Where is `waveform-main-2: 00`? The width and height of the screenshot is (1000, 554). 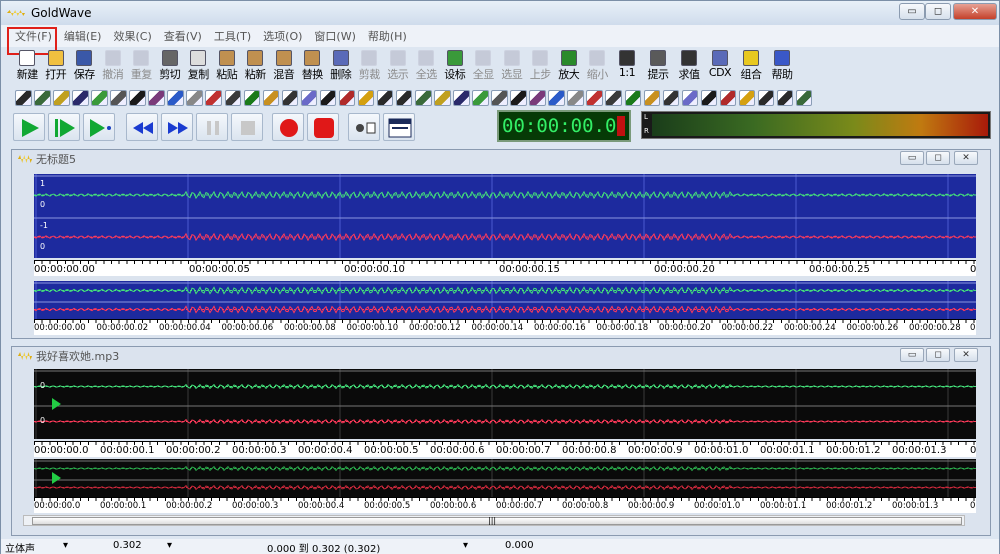
waveform-main-2: 00 is located at coordinates (504, 404).